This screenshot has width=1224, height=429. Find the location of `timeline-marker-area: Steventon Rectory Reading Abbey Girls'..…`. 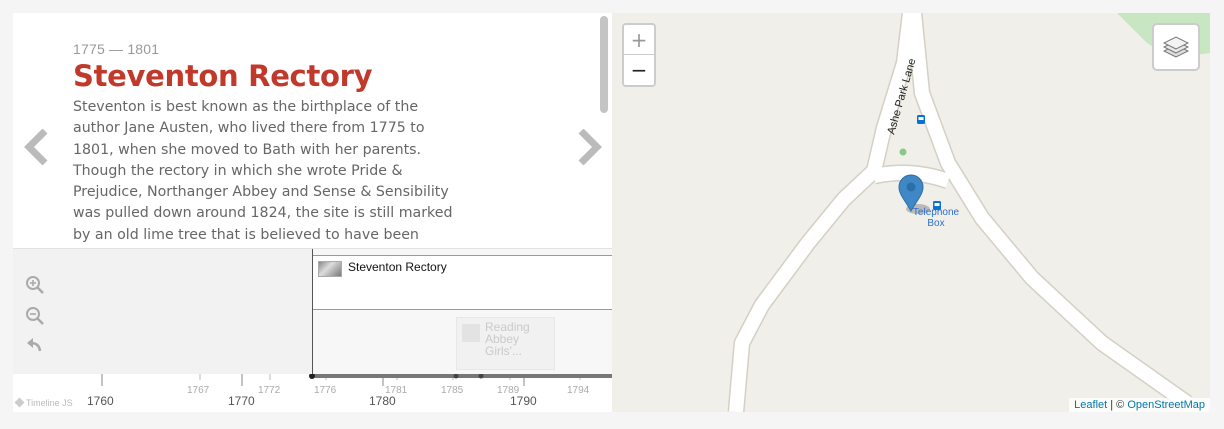

timeline-marker-area: Steventon Rectory Reading Abbey Girls'..… is located at coordinates (462, 312).